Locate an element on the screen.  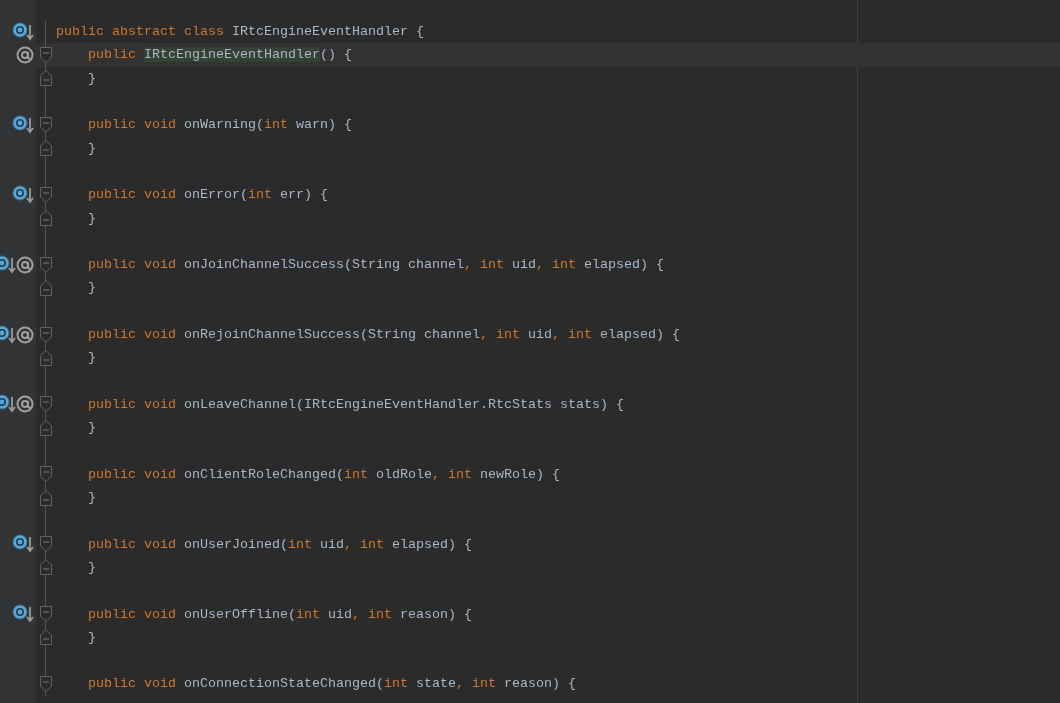
code-token: state is located at coordinates (435, 684).